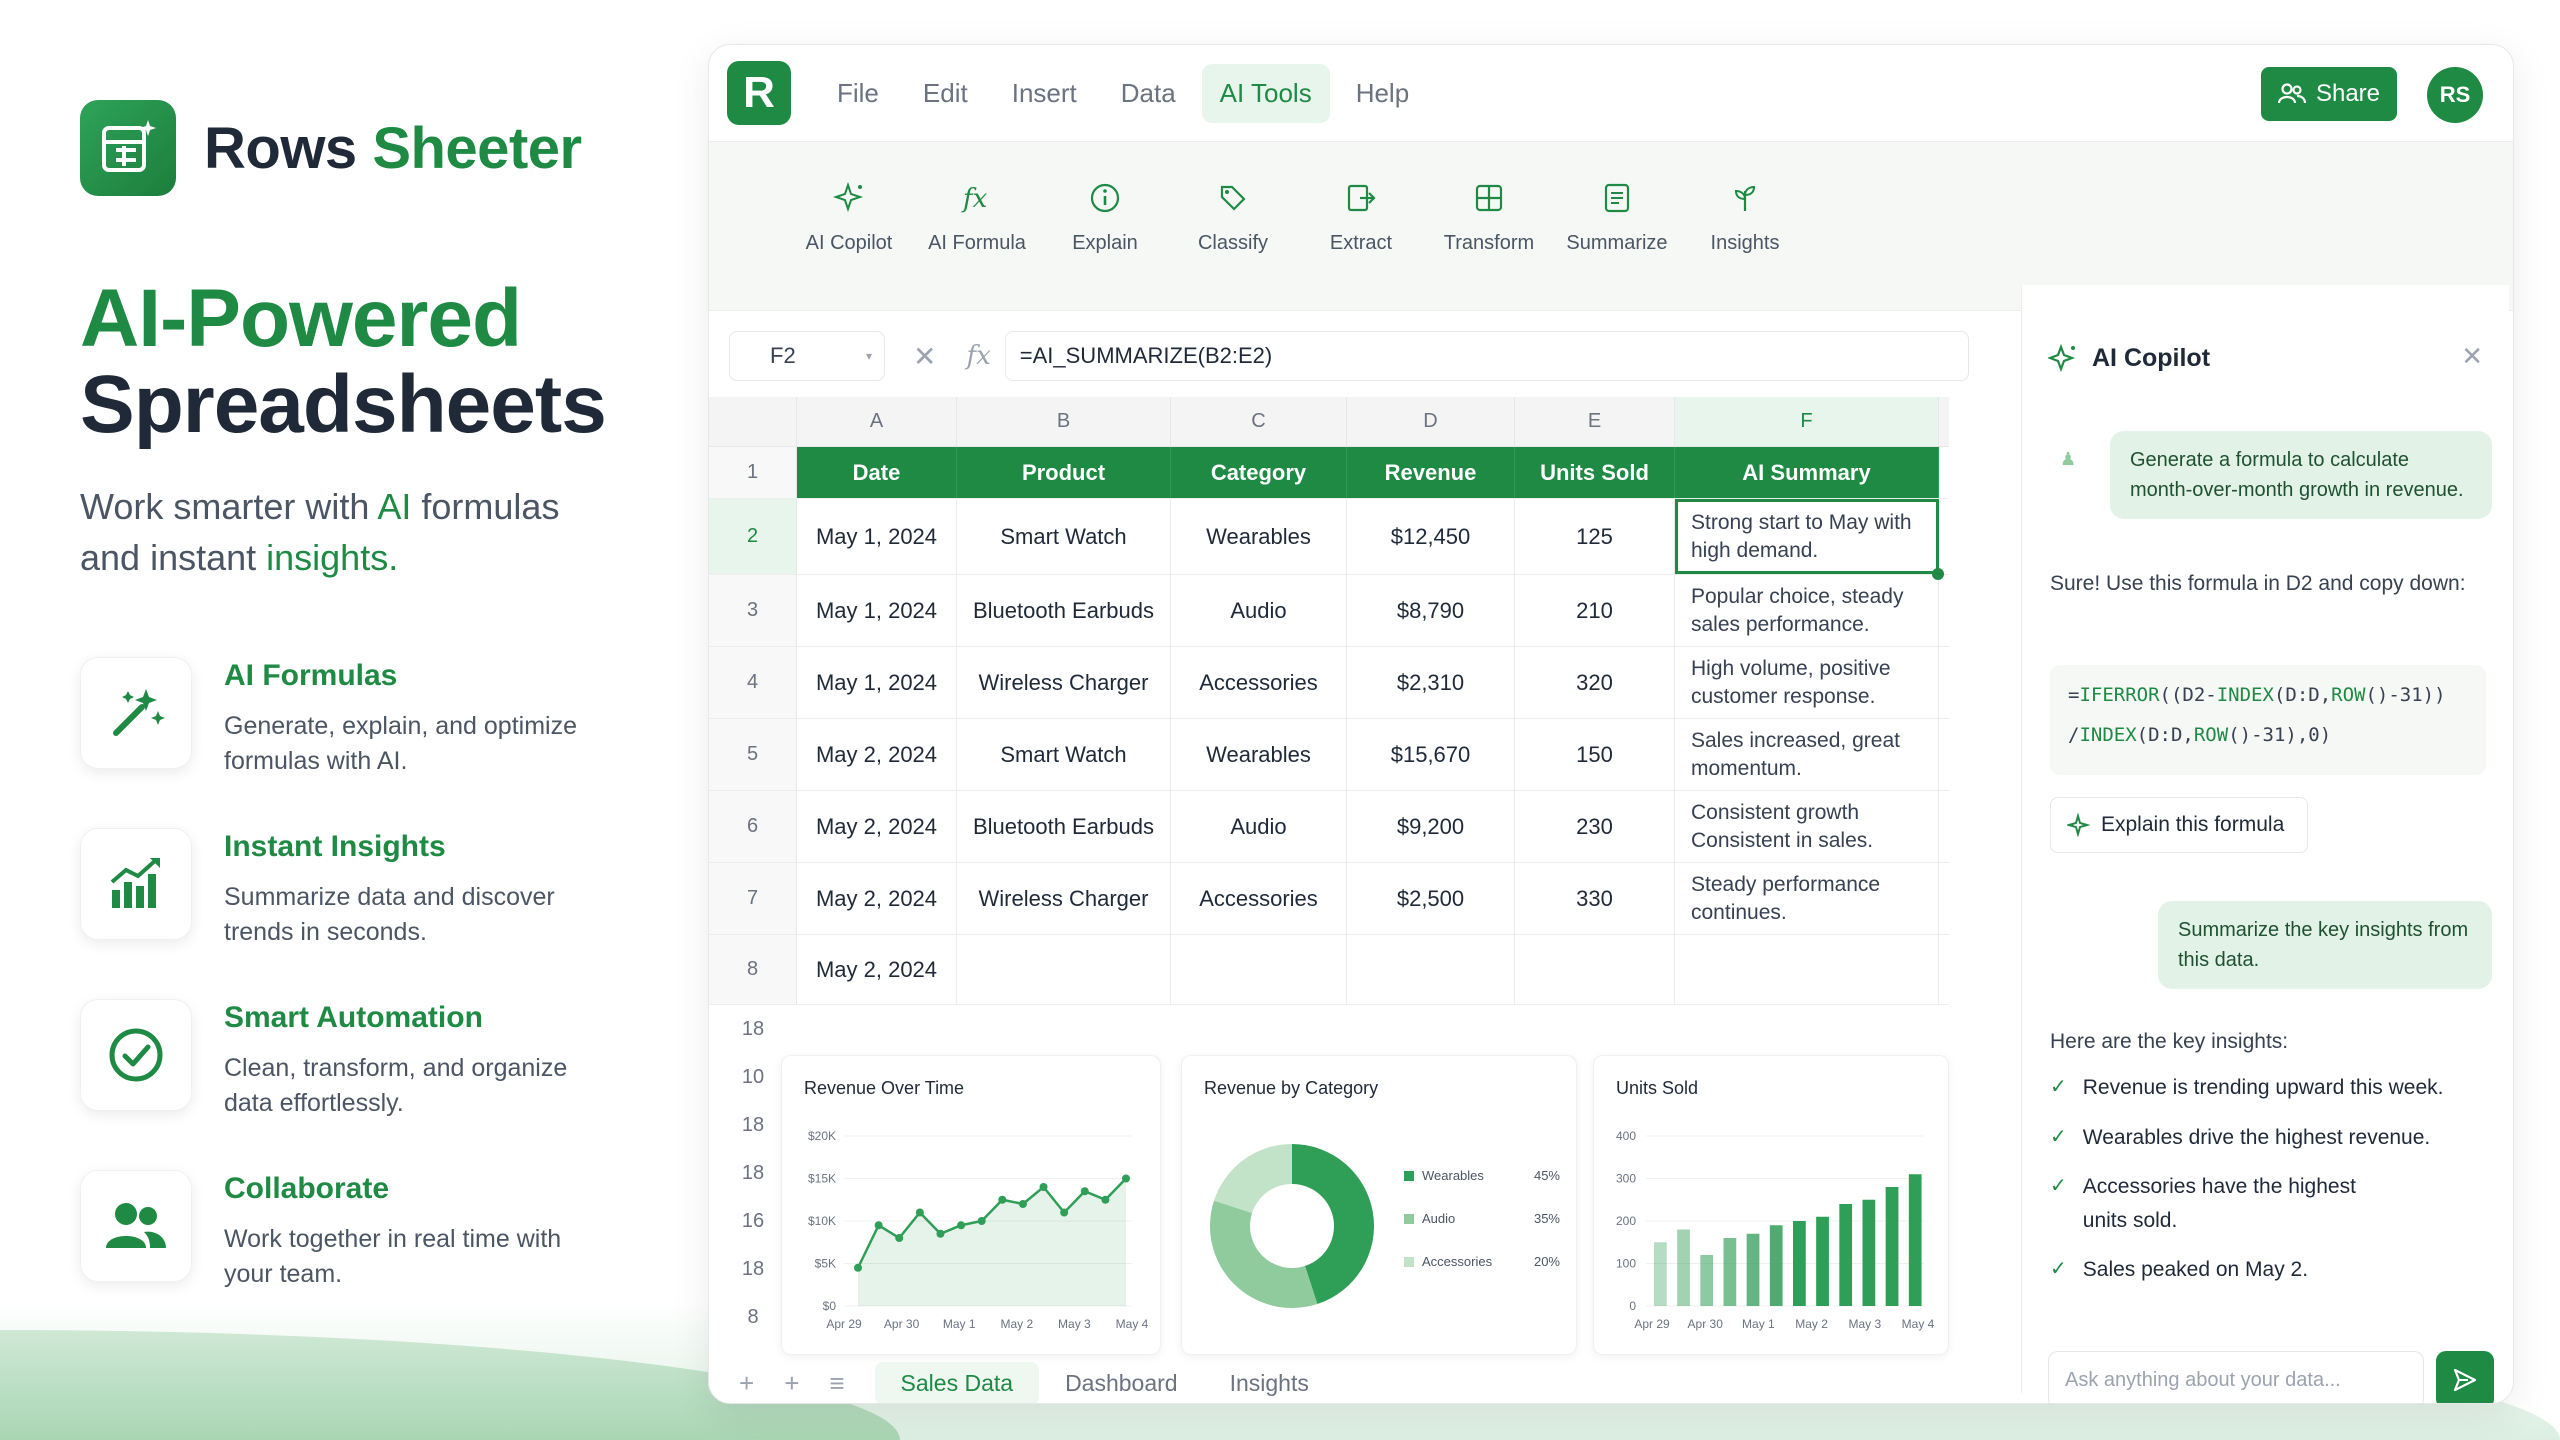  What do you see at coordinates (977, 226) in the screenshot?
I see `tool-ai-formula: fx AI Formula` at bounding box center [977, 226].